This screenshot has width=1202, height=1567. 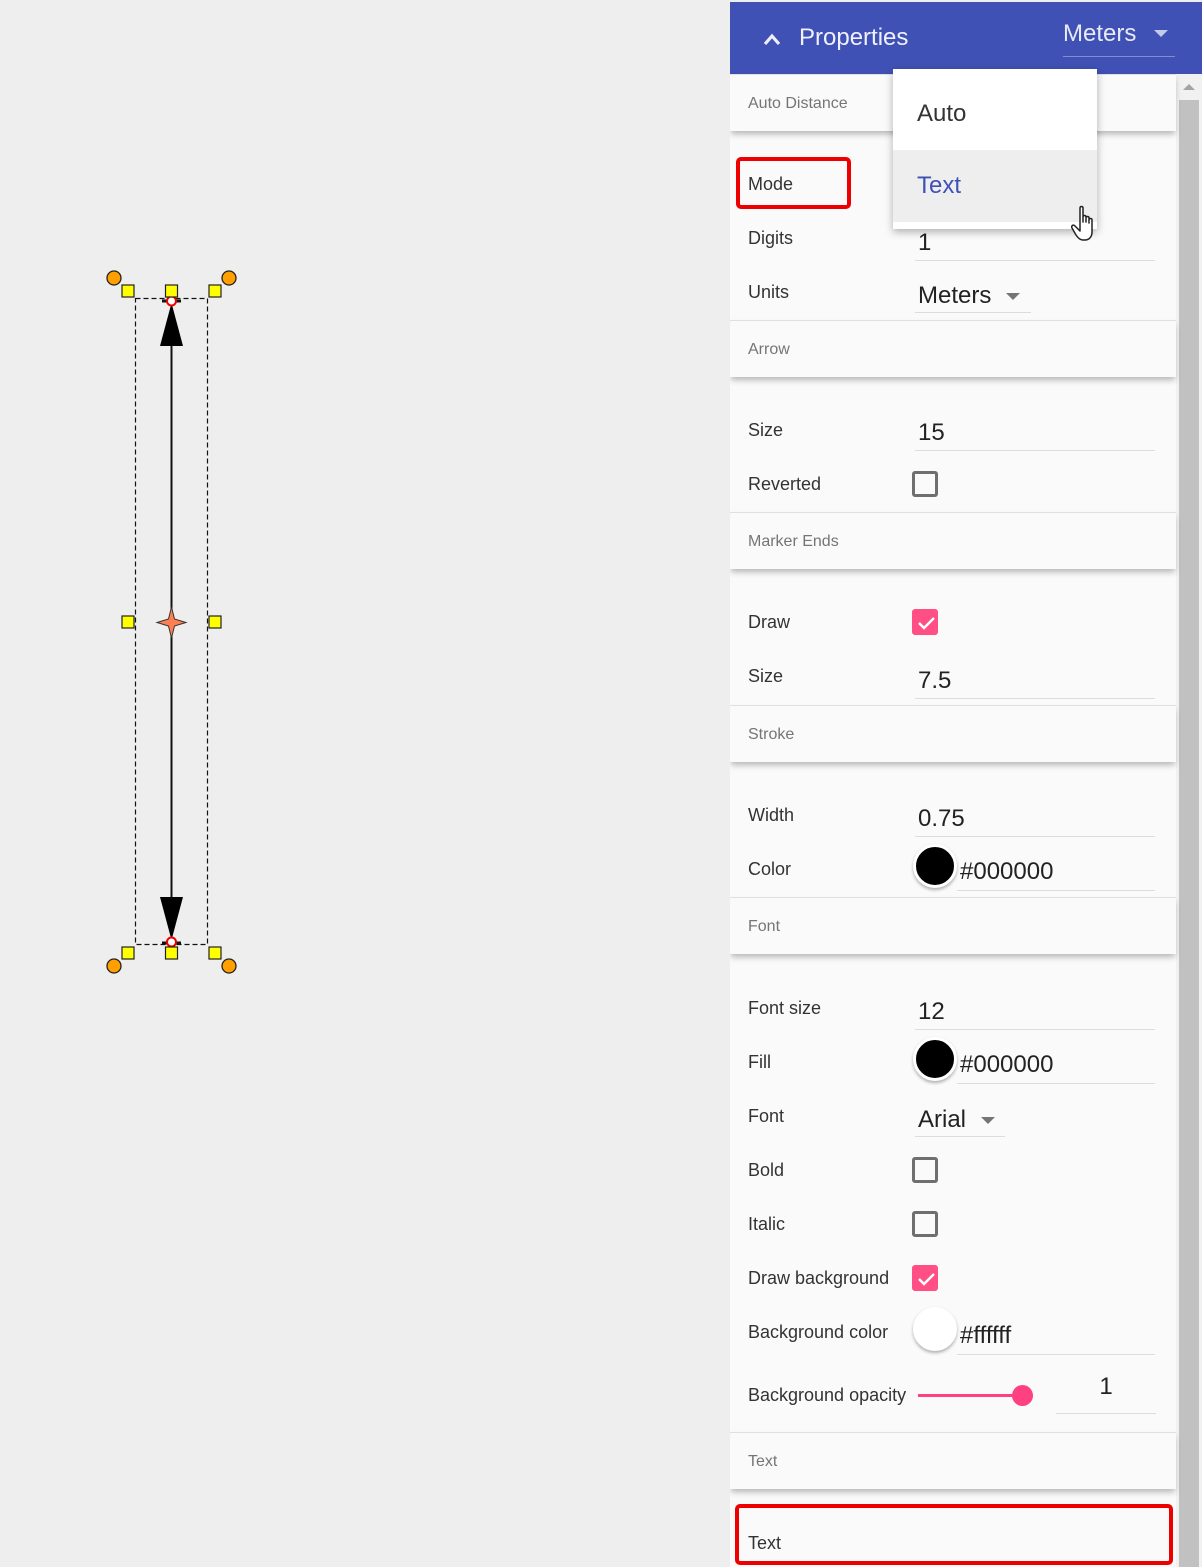 What do you see at coordinates (818, 1332) in the screenshot?
I see `background-color-label: Background color` at bounding box center [818, 1332].